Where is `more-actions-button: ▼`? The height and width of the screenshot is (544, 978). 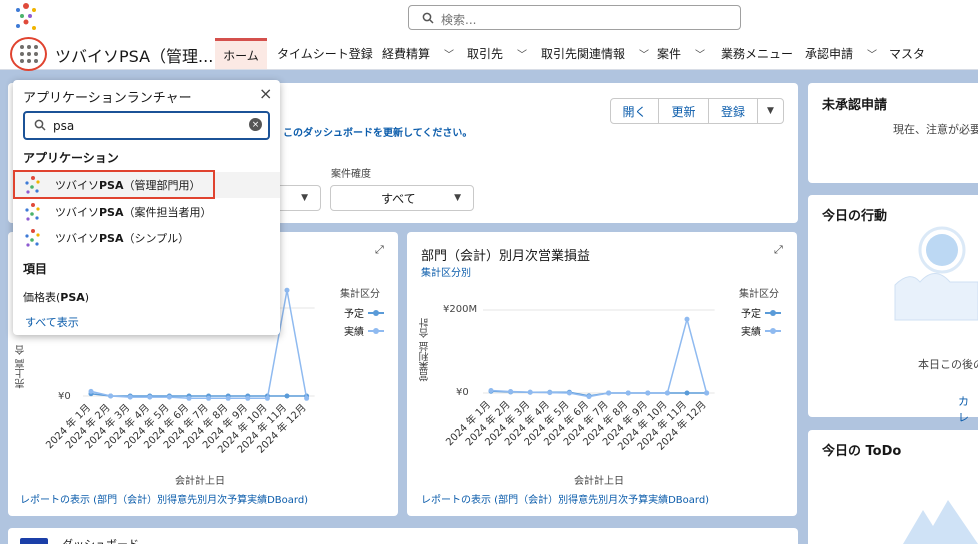
more-actions-button: ▼ is located at coordinates (770, 111).